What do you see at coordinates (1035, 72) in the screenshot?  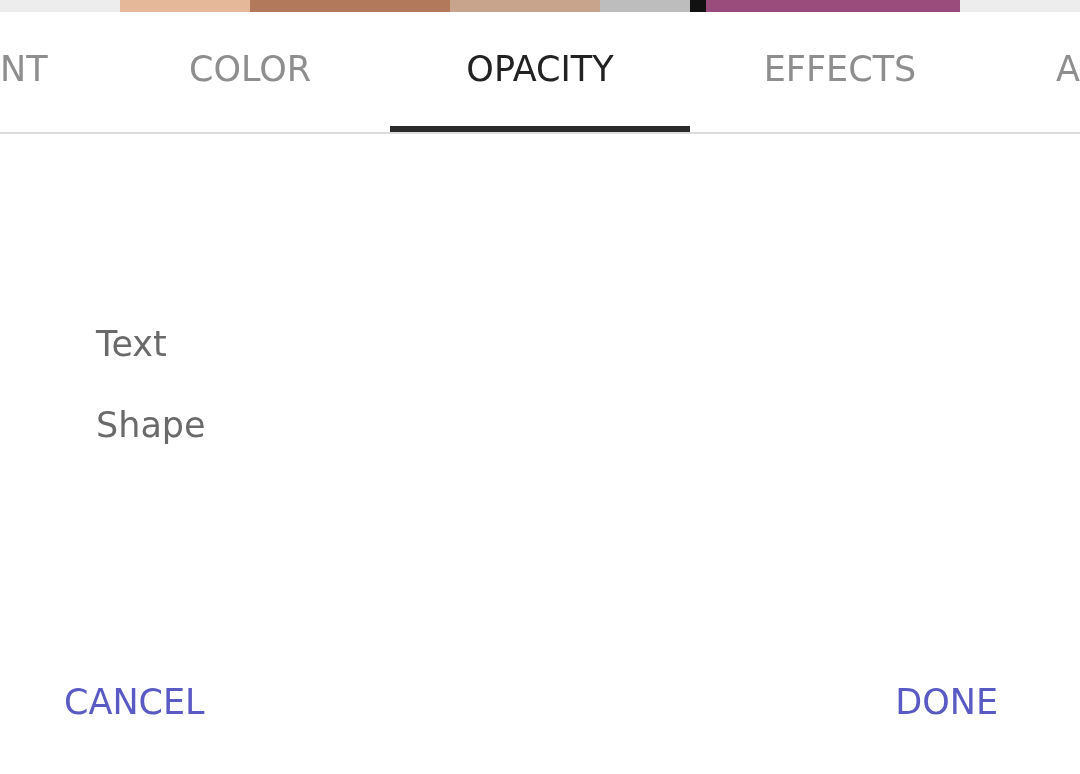 I see `tab: A` at bounding box center [1035, 72].